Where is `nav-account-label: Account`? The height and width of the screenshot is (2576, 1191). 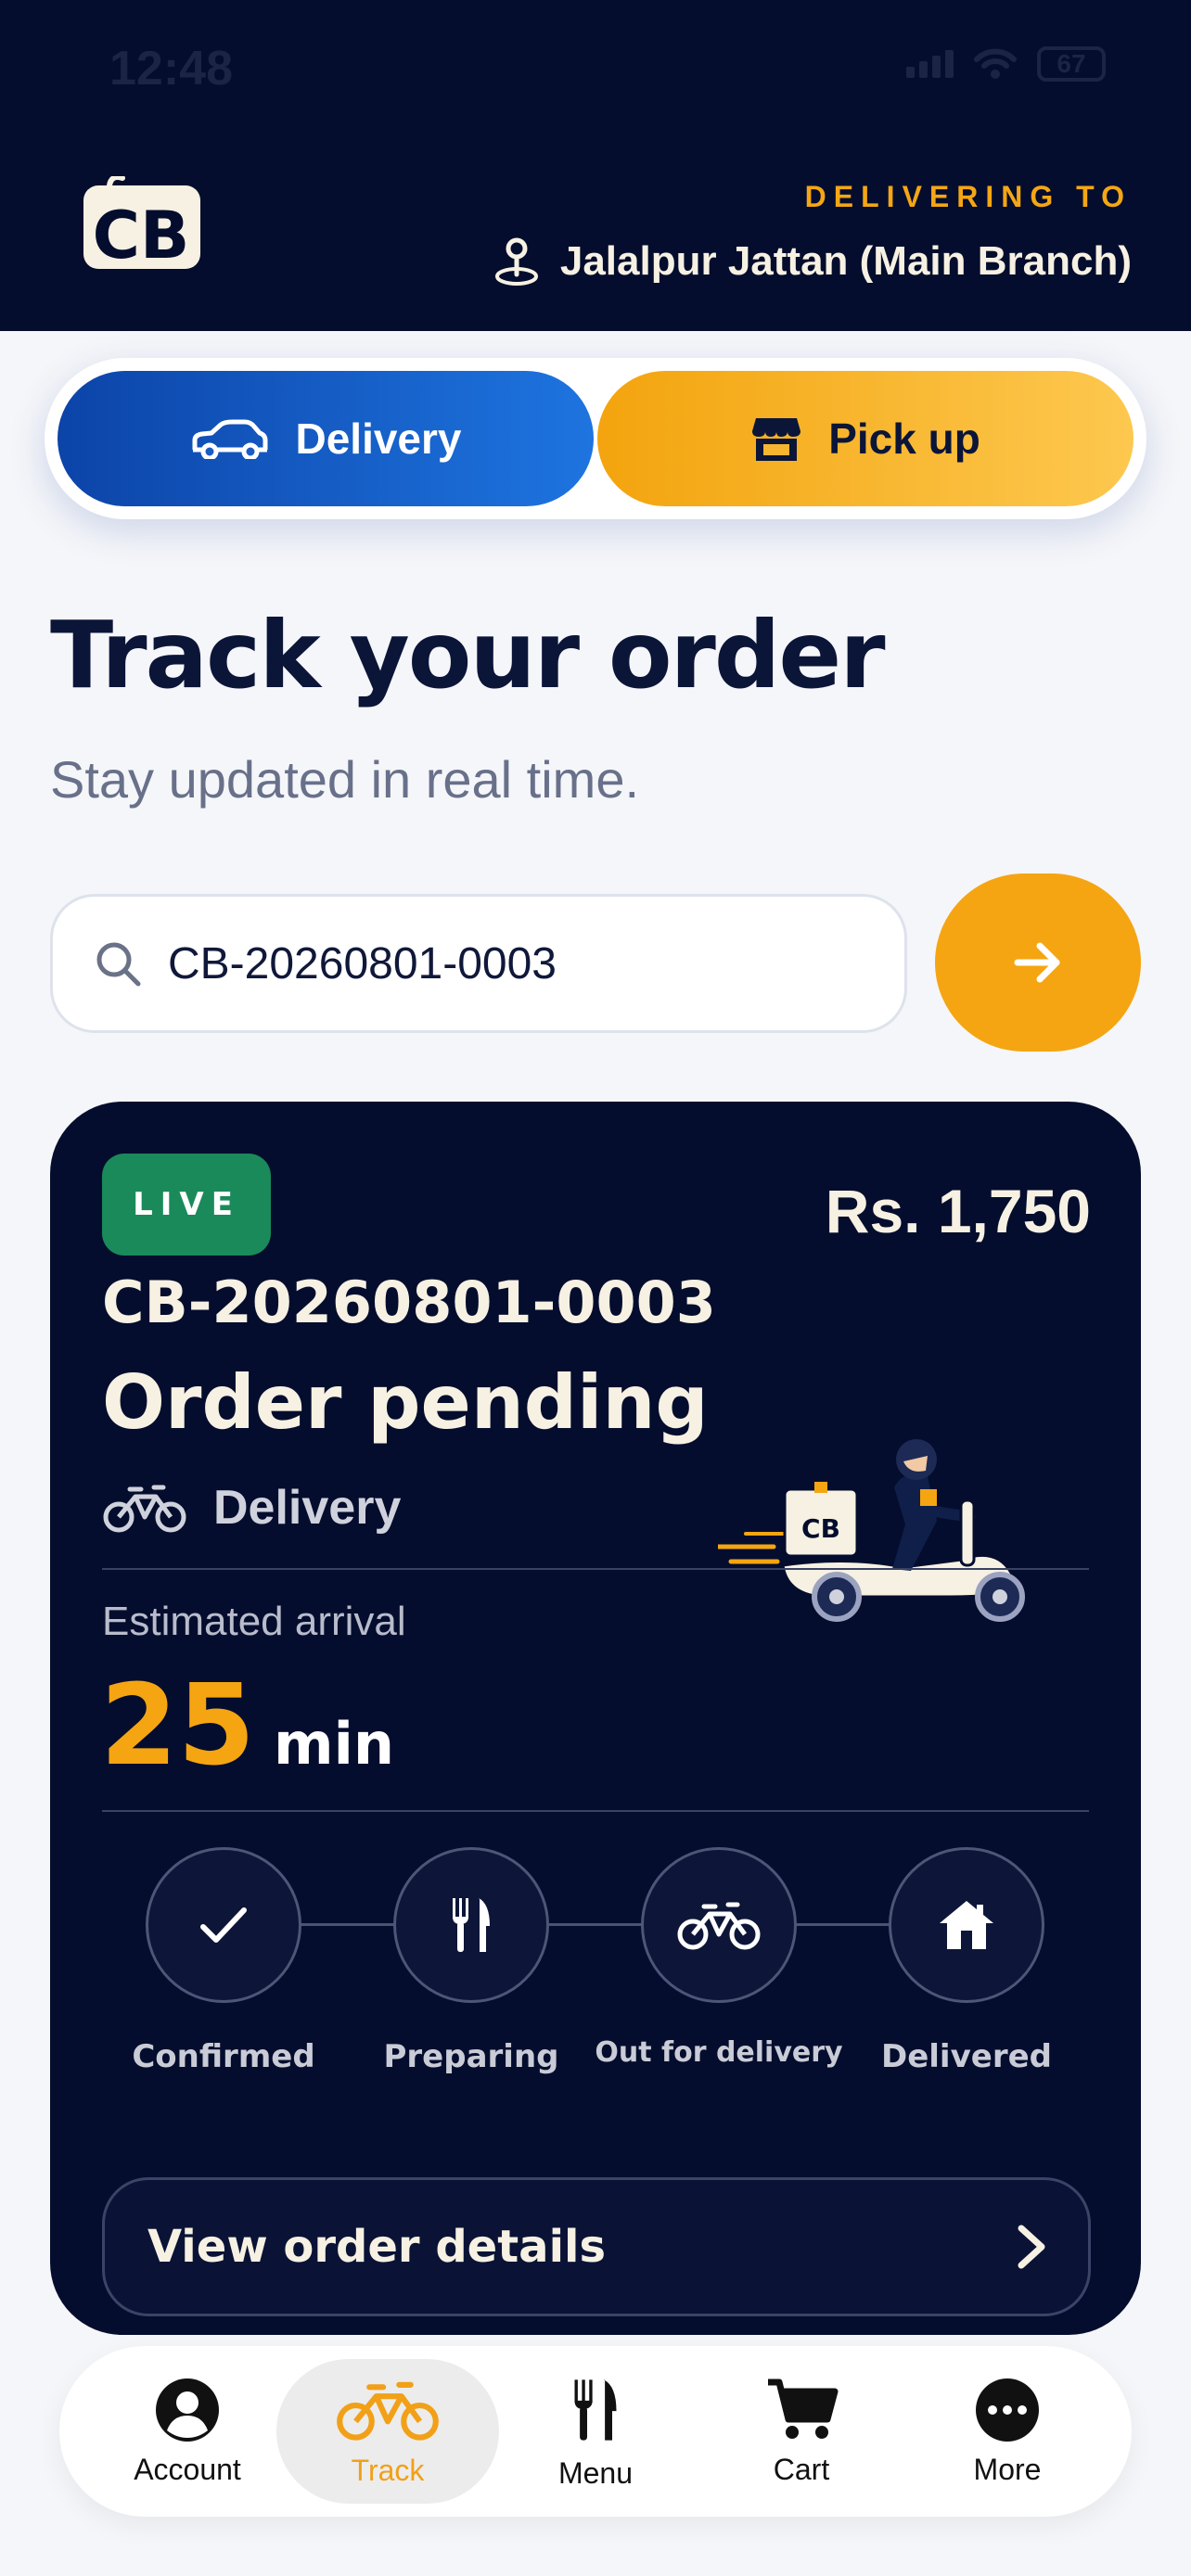 nav-account-label: Account is located at coordinates (187, 2469).